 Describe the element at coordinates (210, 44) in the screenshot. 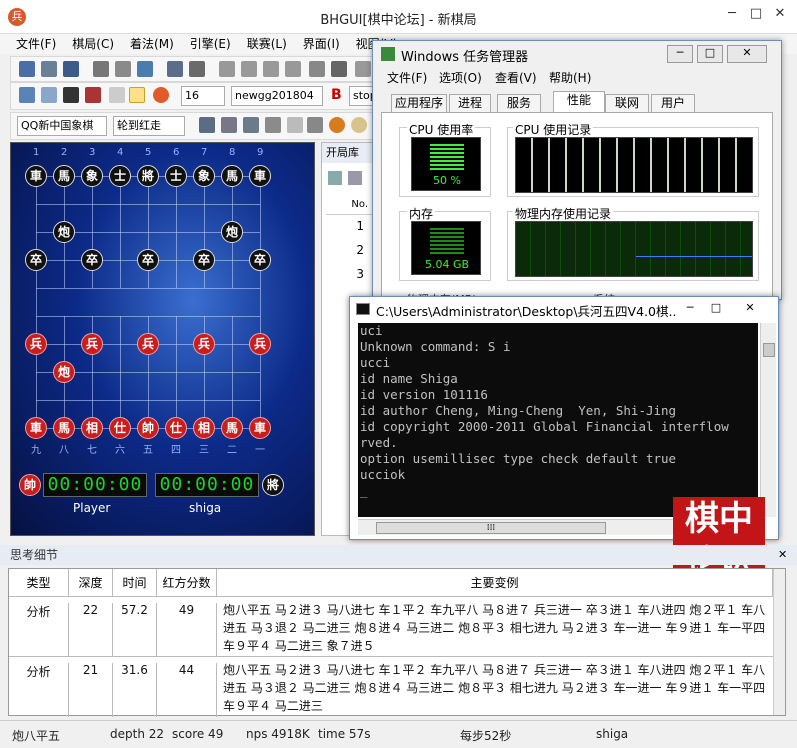

I see `menu-engine: 引擎(E)` at that location.